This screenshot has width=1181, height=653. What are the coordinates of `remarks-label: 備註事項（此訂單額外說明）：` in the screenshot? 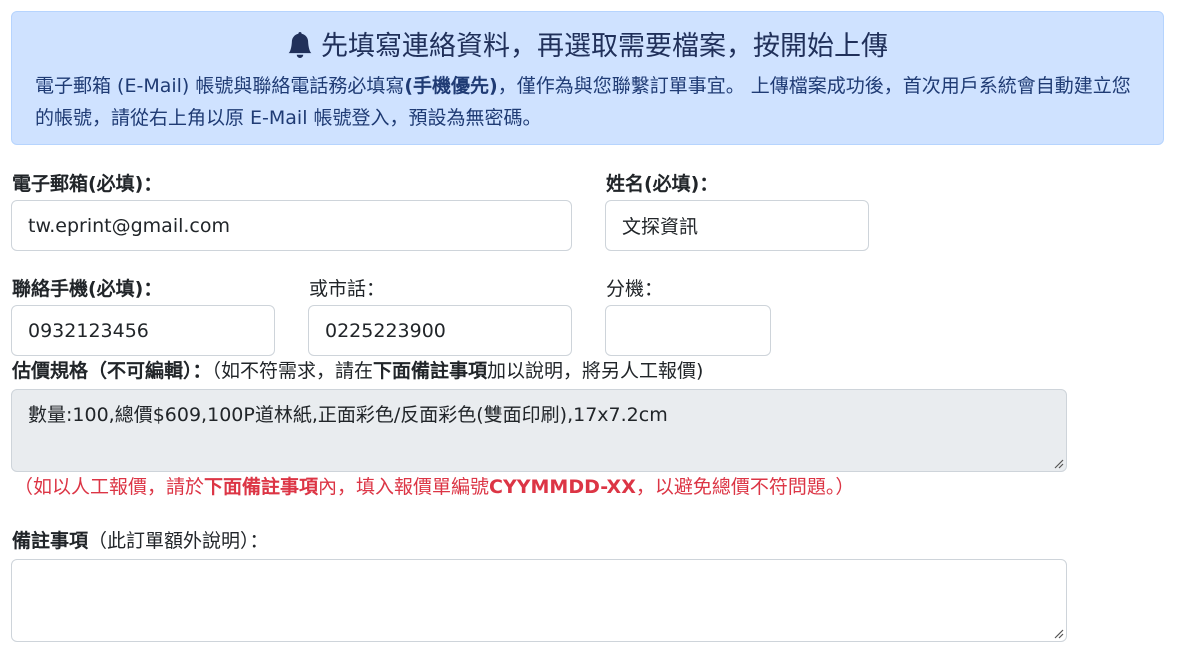 It's located at (140, 541).